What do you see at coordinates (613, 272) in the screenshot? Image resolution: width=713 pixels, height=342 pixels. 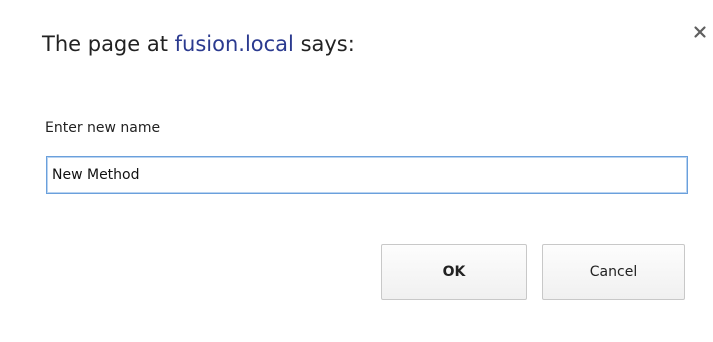 I see `cancel-button: Cancel` at bounding box center [613, 272].